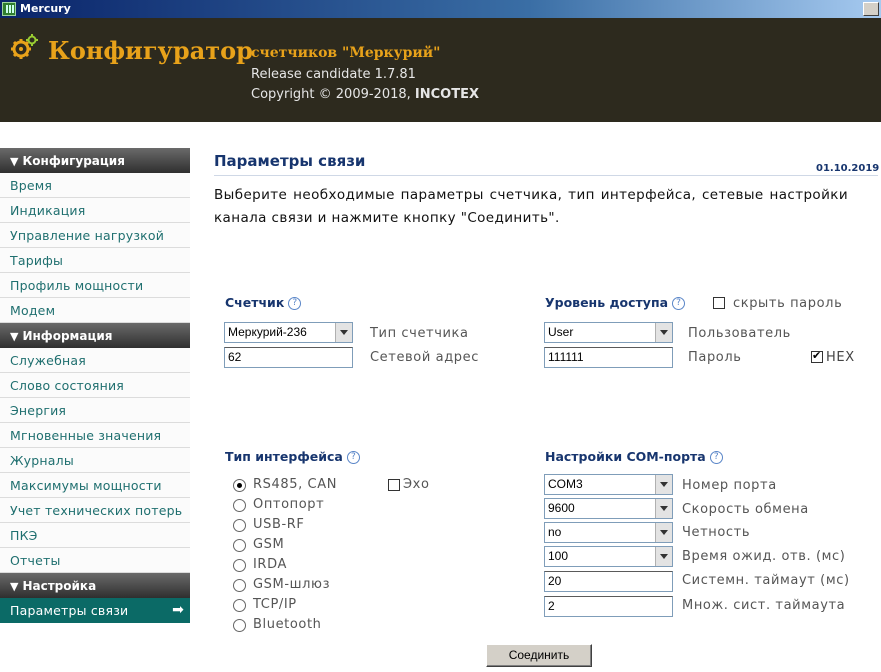 This screenshot has width=881, height=672. I want to click on interface-group-title: Тип интерфейса?, so click(292, 456).